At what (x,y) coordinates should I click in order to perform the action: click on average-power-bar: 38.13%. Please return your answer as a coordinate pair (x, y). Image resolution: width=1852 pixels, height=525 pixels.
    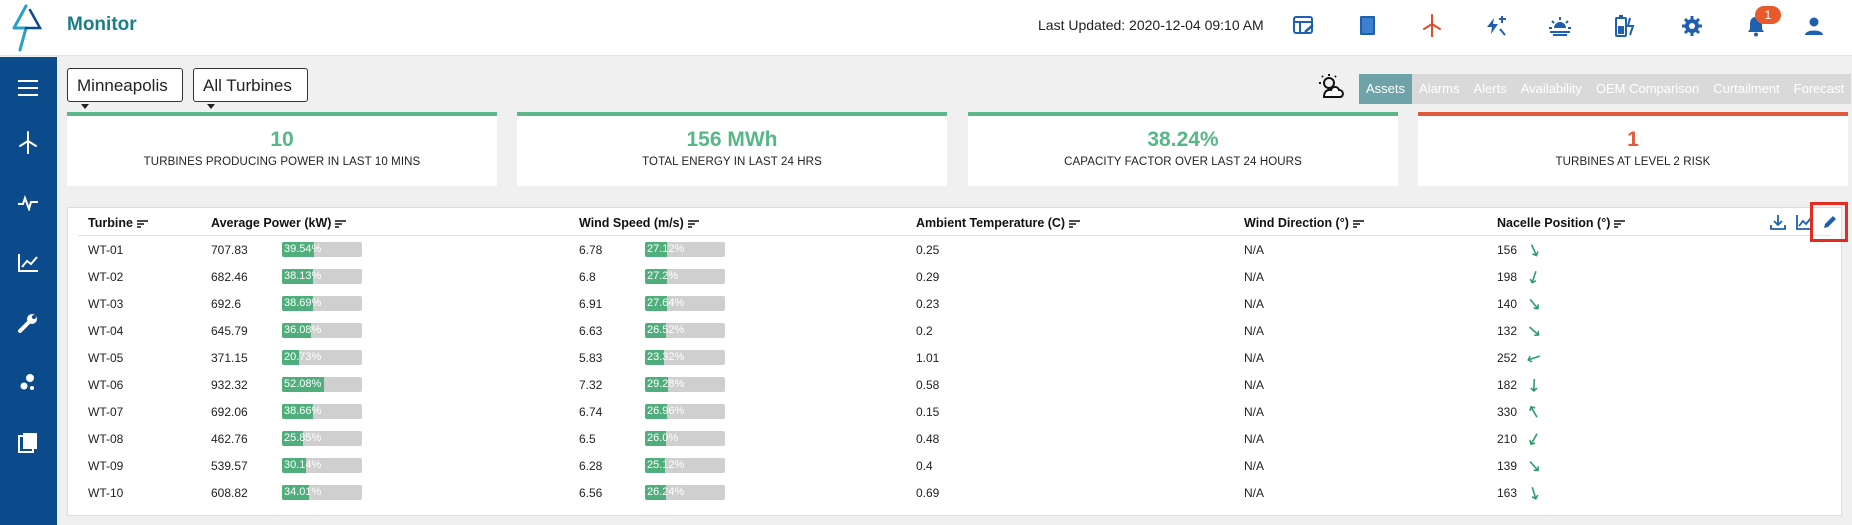
    Looking at the image, I should click on (322, 276).